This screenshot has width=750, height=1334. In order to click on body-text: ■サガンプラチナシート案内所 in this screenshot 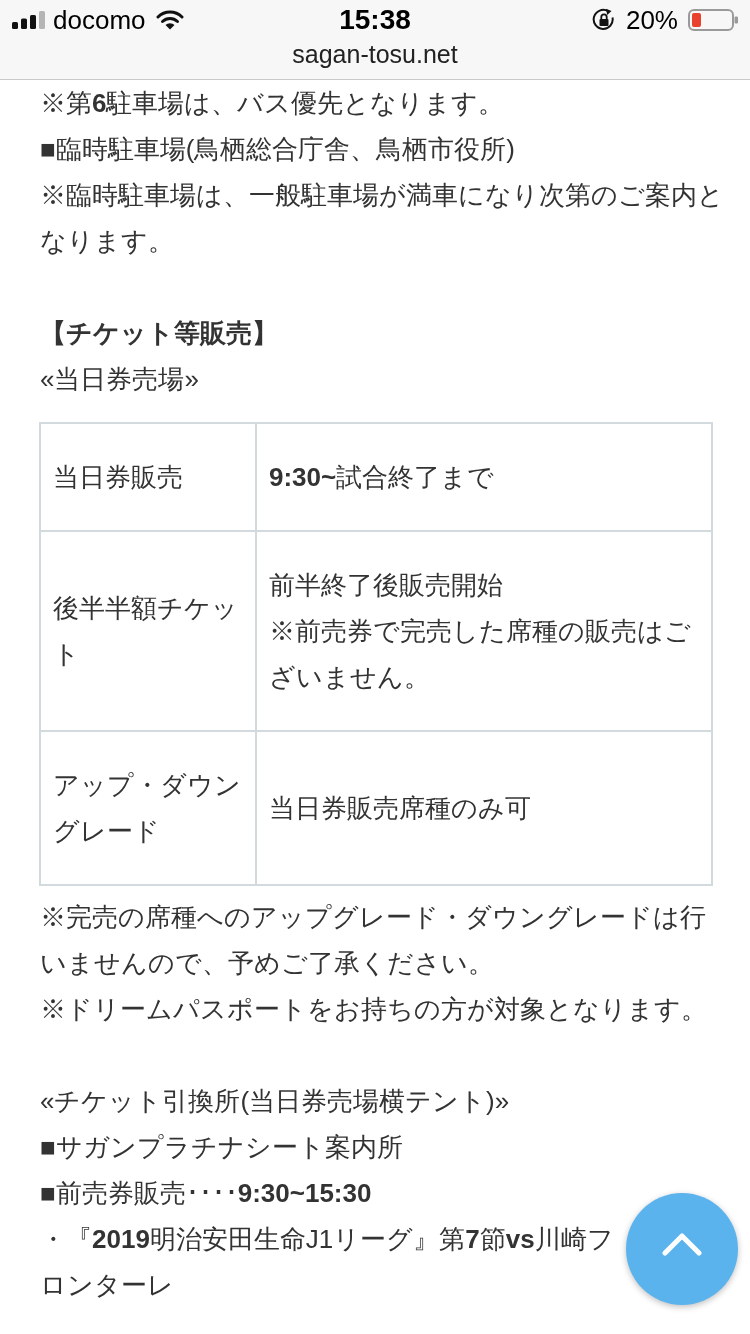, I will do `click(221, 1147)`.